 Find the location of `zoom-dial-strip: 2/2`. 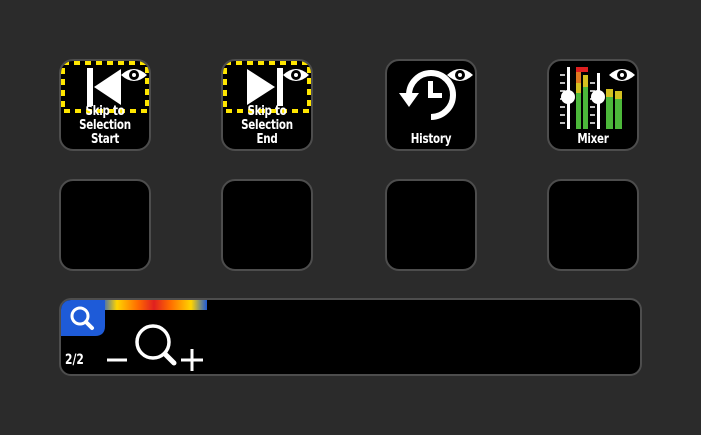

zoom-dial-strip: 2/2 is located at coordinates (350, 337).